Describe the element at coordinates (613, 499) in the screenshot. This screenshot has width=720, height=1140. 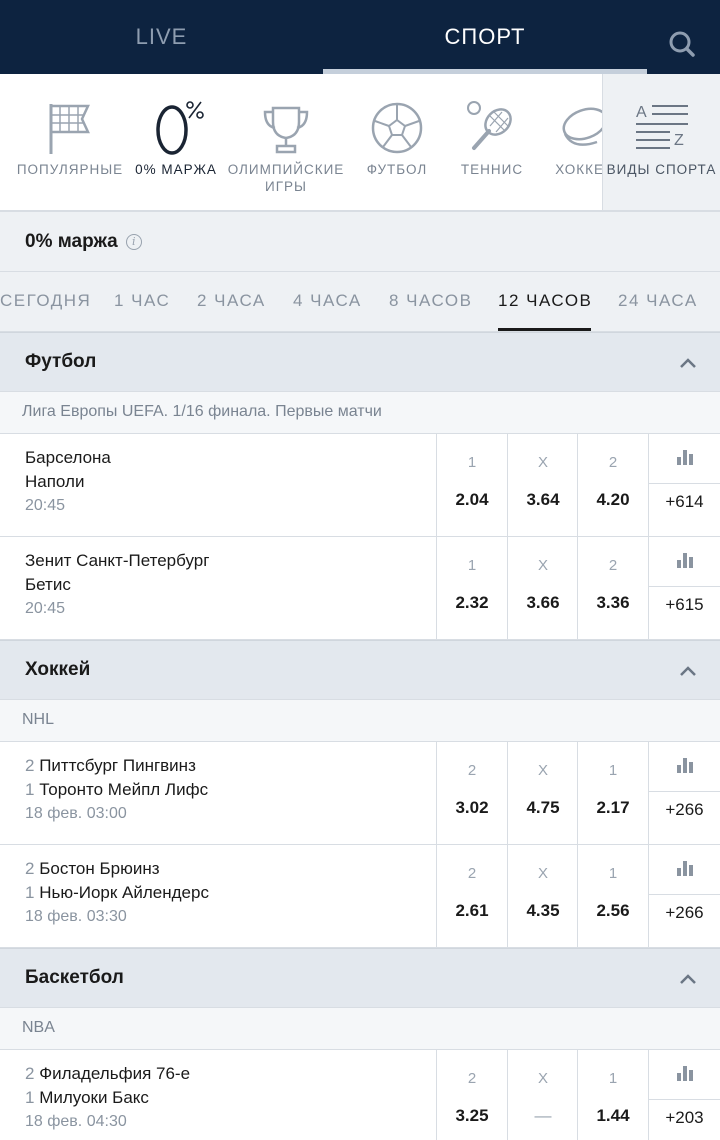
I see `odd-value: 4.20` at that location.